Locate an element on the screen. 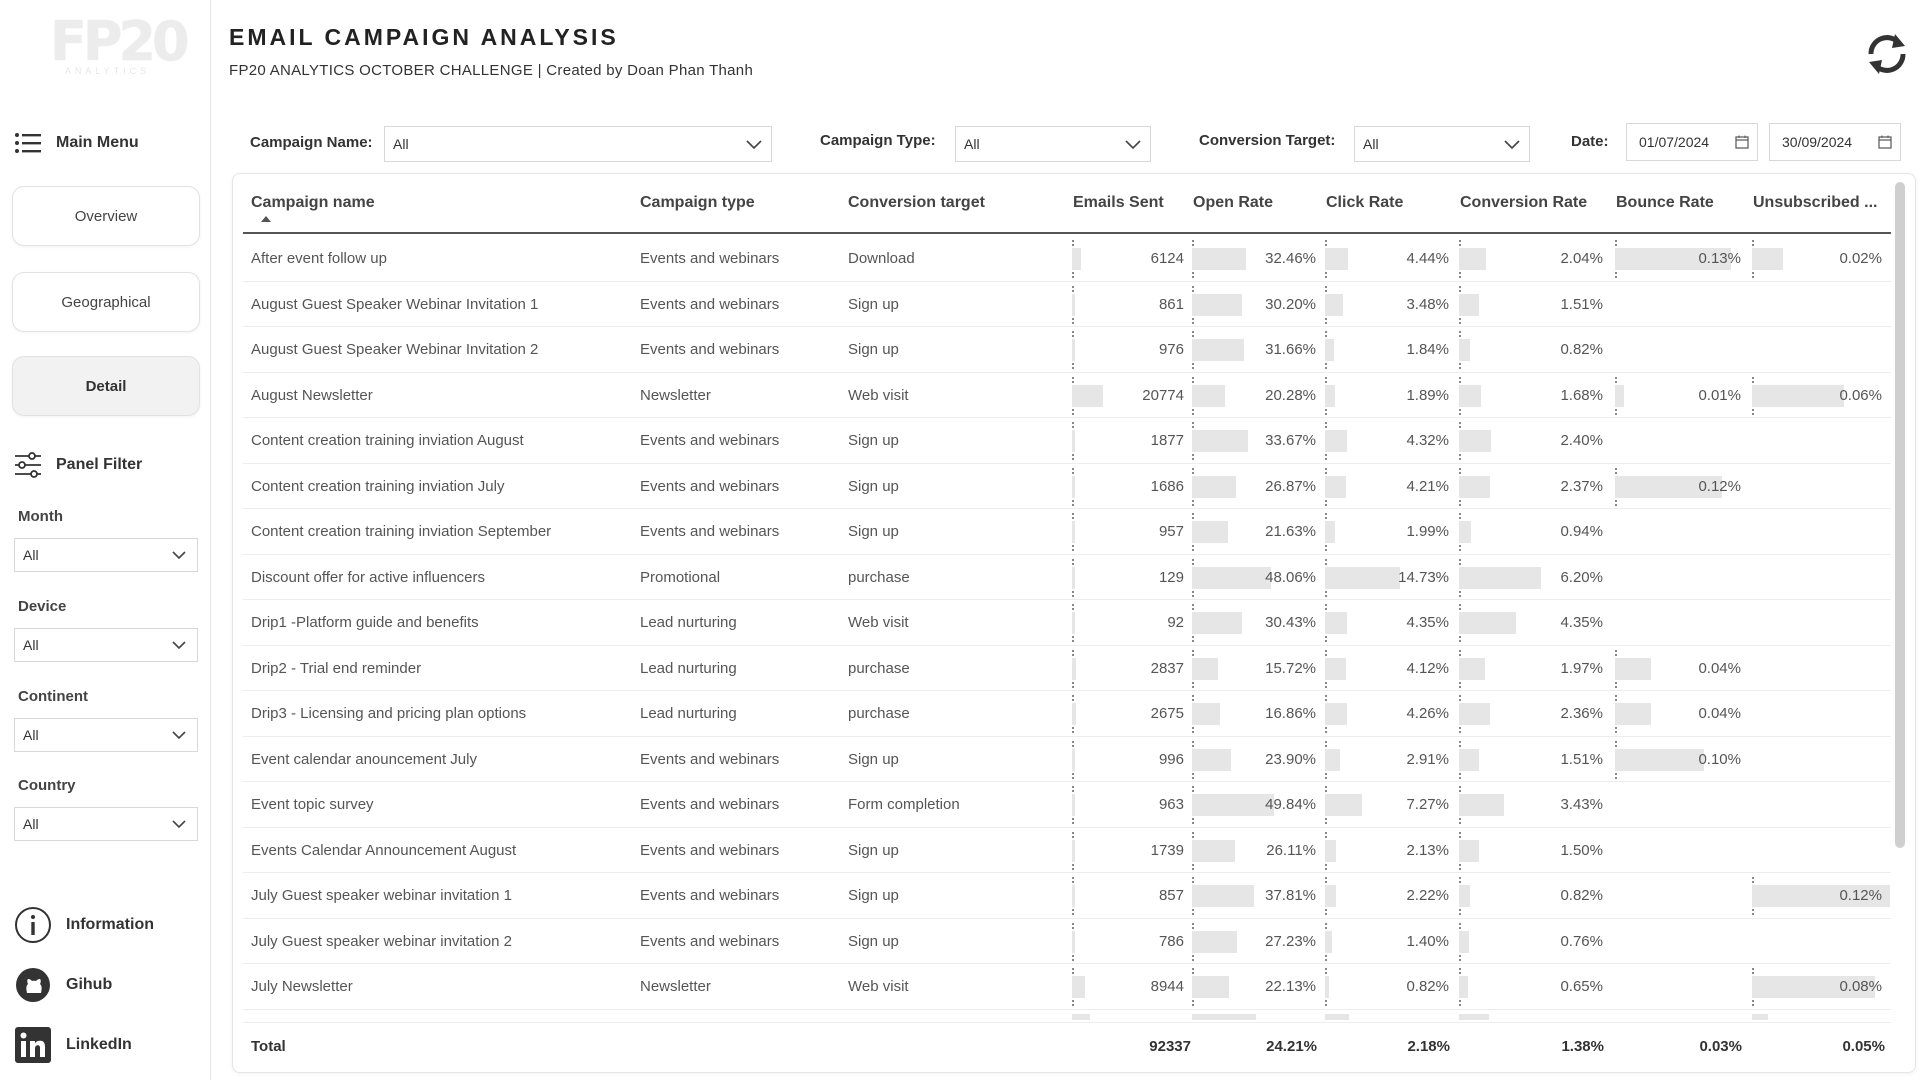  nav-overview-button: Overview is located at coordinates (106, 216).